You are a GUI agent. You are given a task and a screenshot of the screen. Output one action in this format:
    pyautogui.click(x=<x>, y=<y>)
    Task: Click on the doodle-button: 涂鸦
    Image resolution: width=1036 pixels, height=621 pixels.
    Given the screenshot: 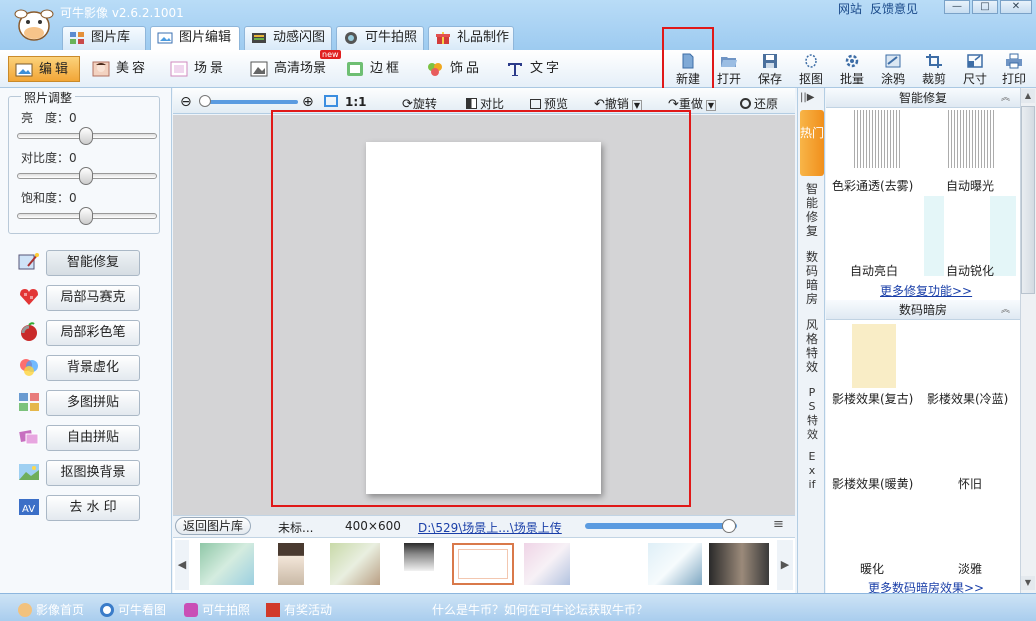 What is the action you would take?
    pyautogui.click(x=893, y=69)
    